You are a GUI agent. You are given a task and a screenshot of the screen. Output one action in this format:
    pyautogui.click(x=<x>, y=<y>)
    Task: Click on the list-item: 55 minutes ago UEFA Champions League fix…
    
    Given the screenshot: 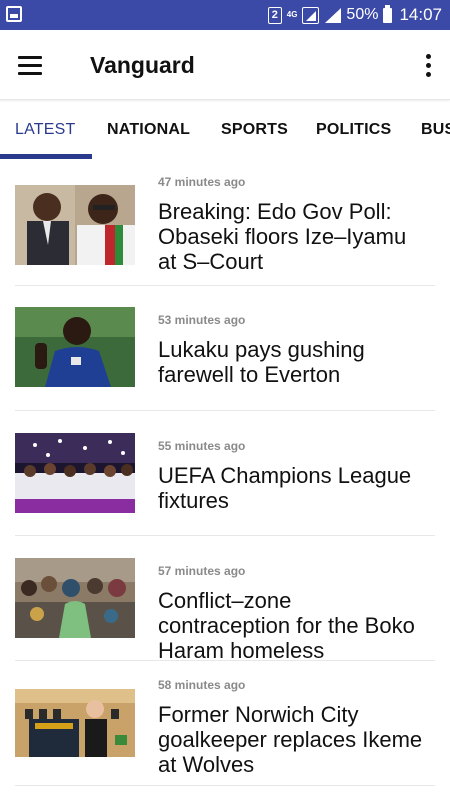 What is the action you would take?
    pyautogui.click(x=225, y=473)
    